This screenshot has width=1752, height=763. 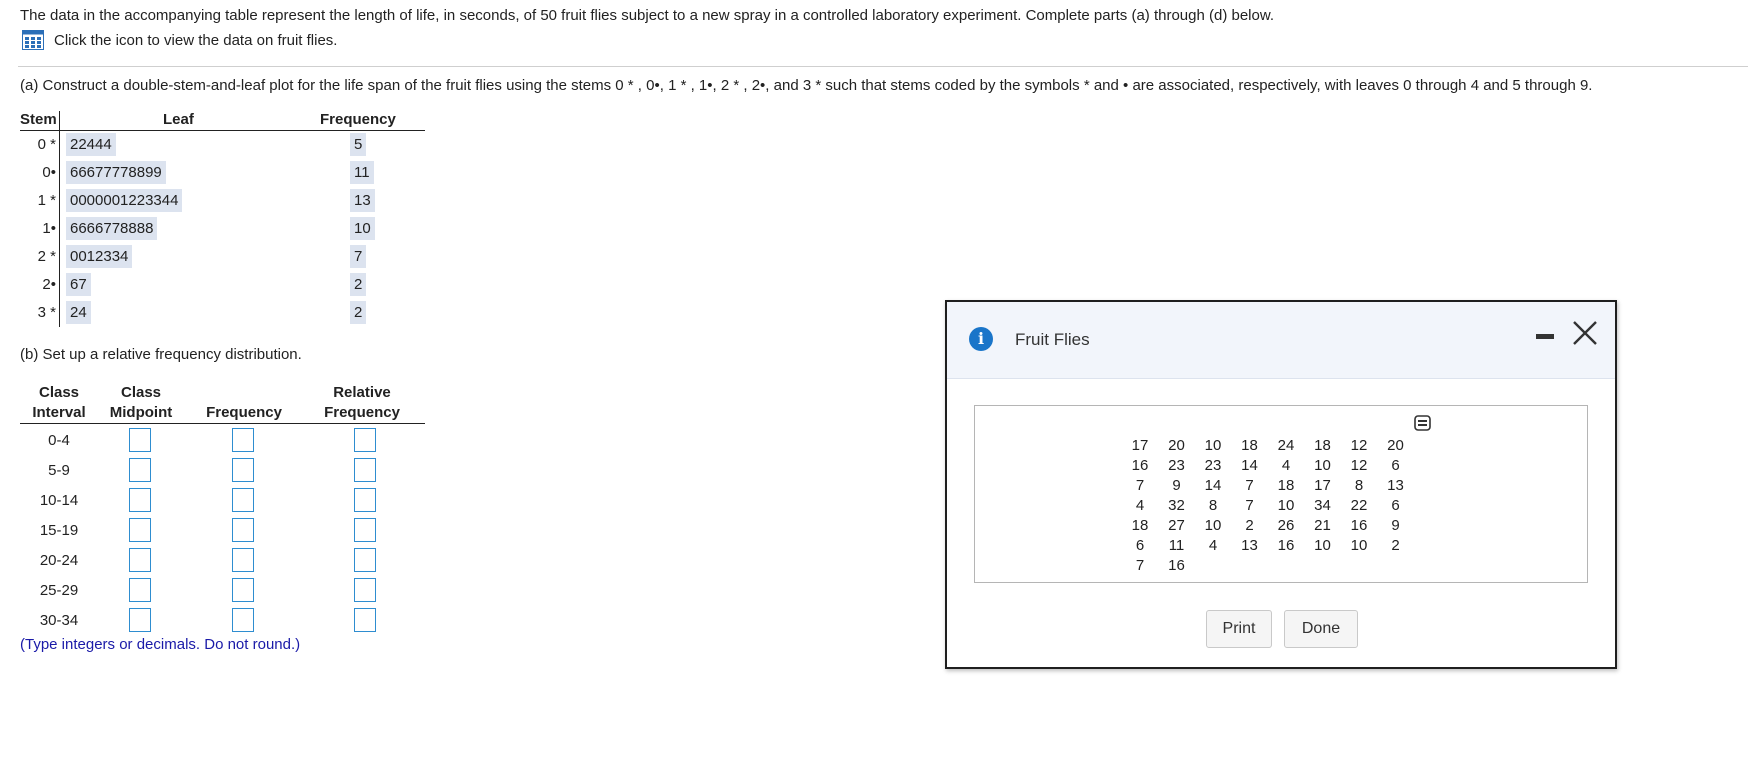 I want to click on data-value: 2, so click(x=1249, y=525).